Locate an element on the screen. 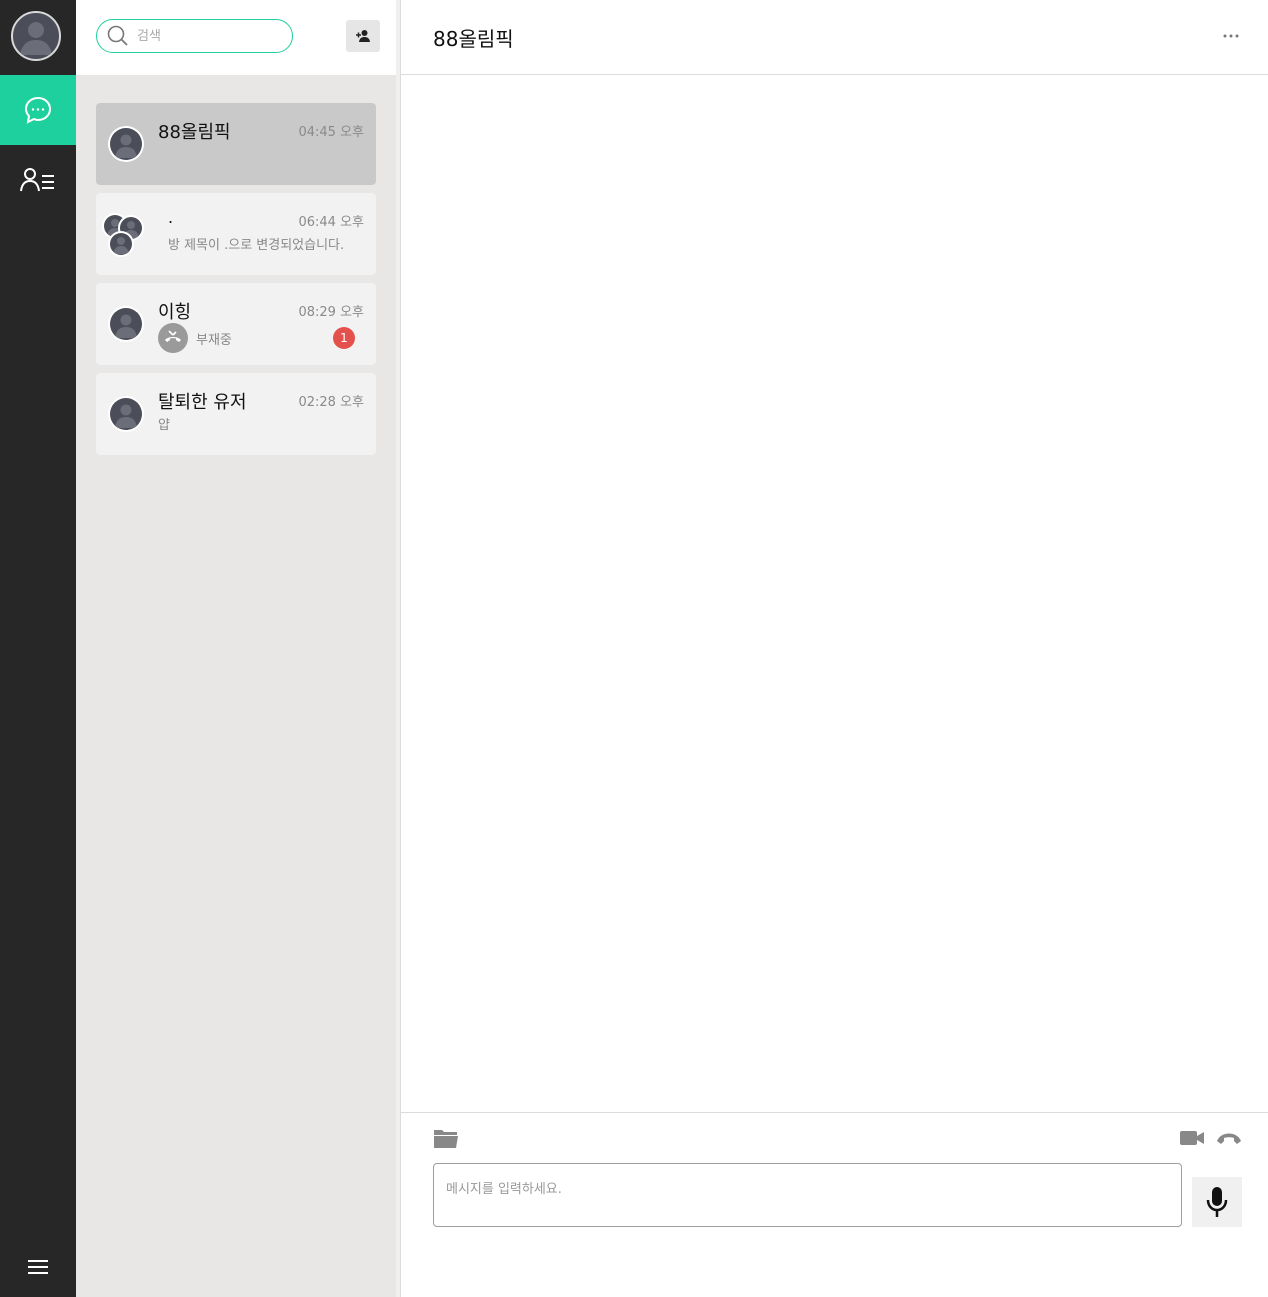 This screenshot has height=1297, width=1268. more-dots-icon is located at coordinates (1231, 36).